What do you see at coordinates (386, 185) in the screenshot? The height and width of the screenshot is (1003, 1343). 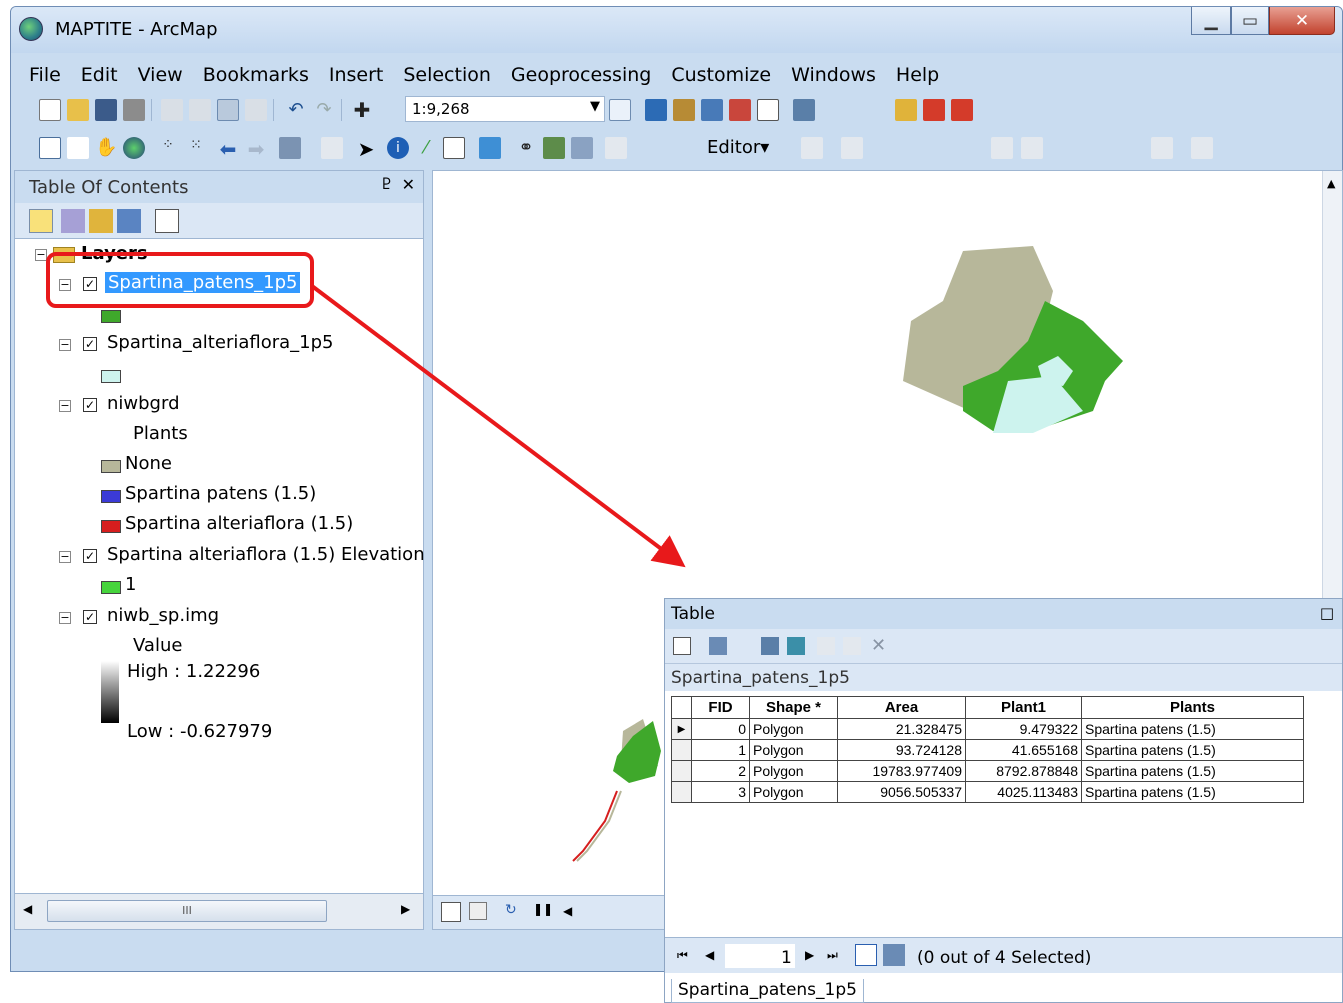 I see `pin-icon: Ⴒ` at bounding box center [386, 185].